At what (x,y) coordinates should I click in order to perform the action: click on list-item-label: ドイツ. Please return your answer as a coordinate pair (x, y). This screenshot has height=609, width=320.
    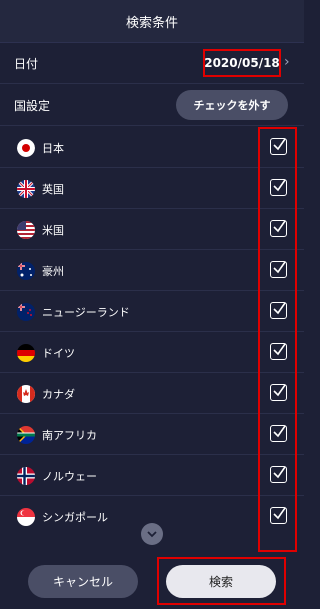
    Looking at the image, I should click on (58, 353).